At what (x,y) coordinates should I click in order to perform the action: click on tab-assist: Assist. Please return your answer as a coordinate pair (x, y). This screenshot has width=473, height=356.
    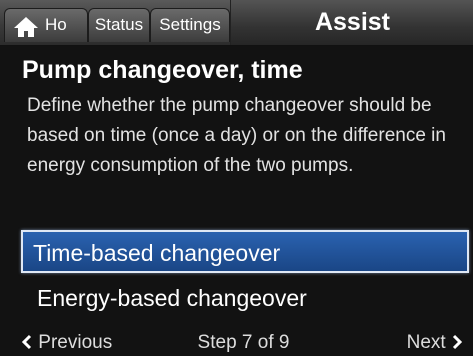
    Looking at the image, I should click on (351, 22).